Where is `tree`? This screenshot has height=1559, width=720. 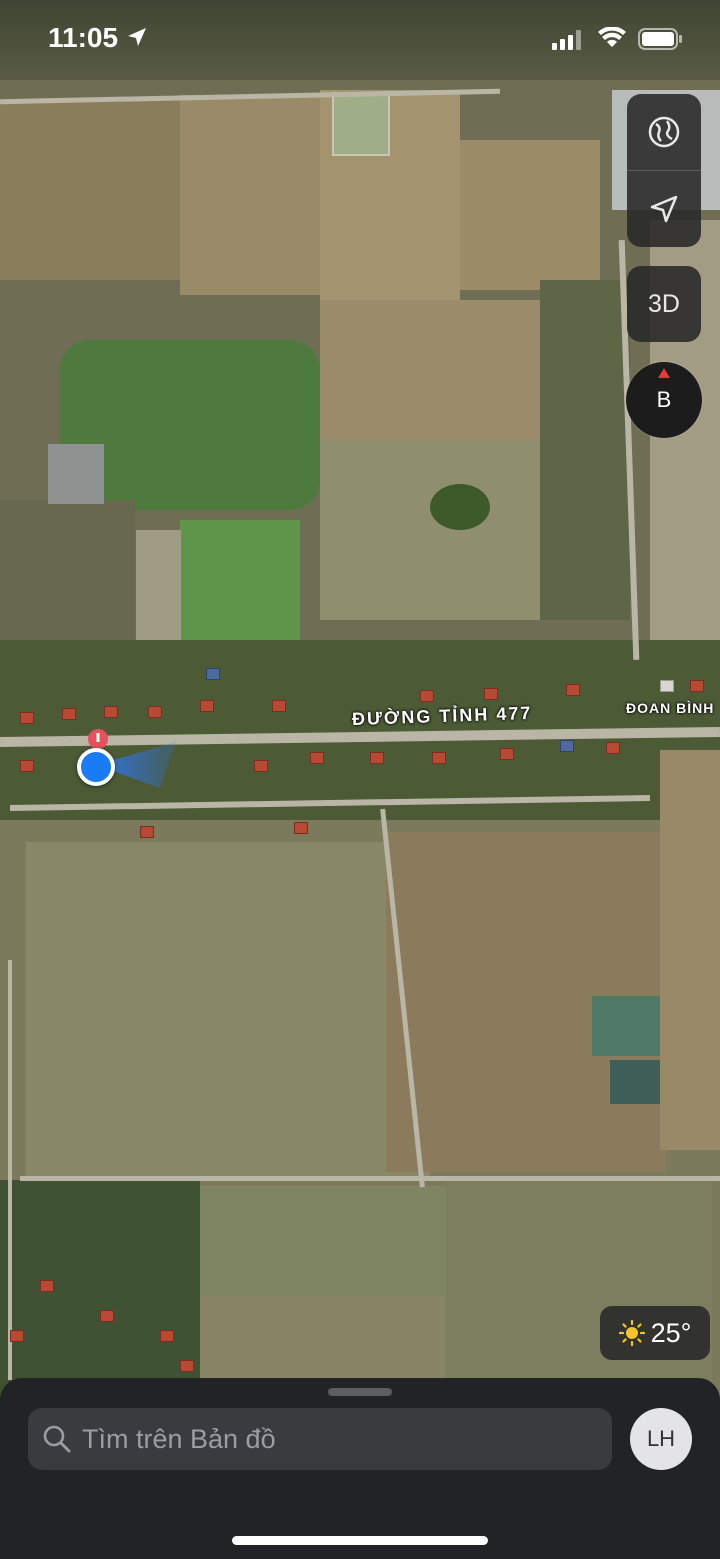 tree is located at coordinates (460, 507).